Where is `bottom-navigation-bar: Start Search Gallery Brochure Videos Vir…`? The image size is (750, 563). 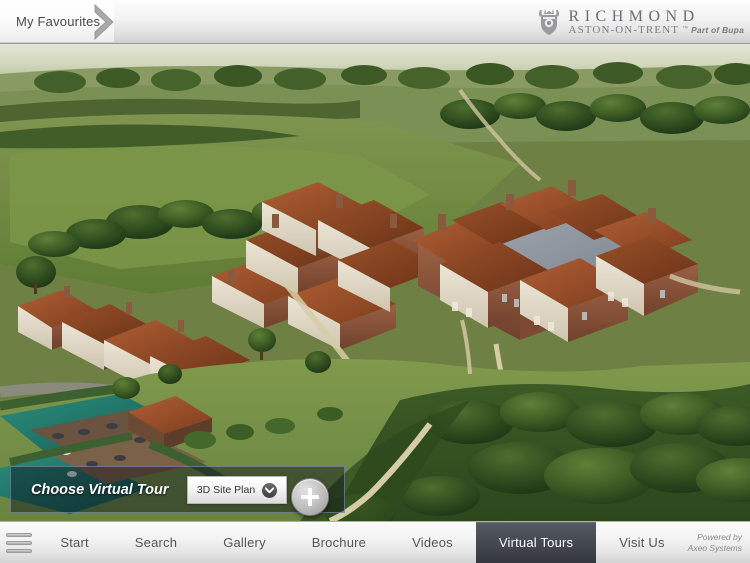
bottom-navigation-bar: Start Search Gallery Brochure Videos Vir… is located at coordinates (375, 542).